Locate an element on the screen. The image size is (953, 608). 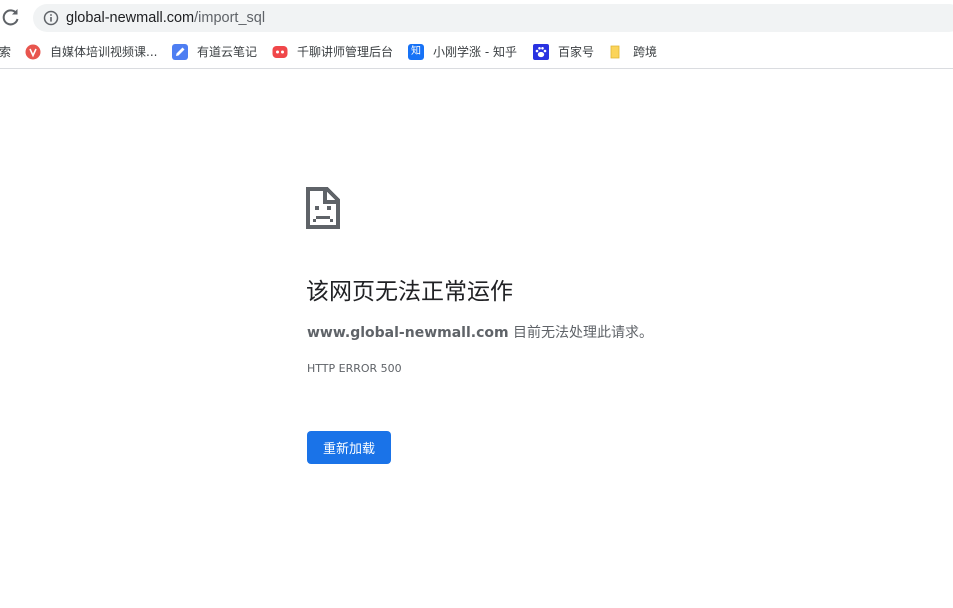
red-v-circle-icon is located at coordinates (33, 52).